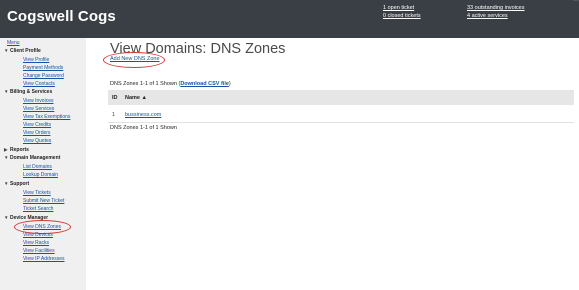 Image resolution: width=579 pixels, height=290 pixels. I want to click on summary-suffix: ), so click(229, 84).